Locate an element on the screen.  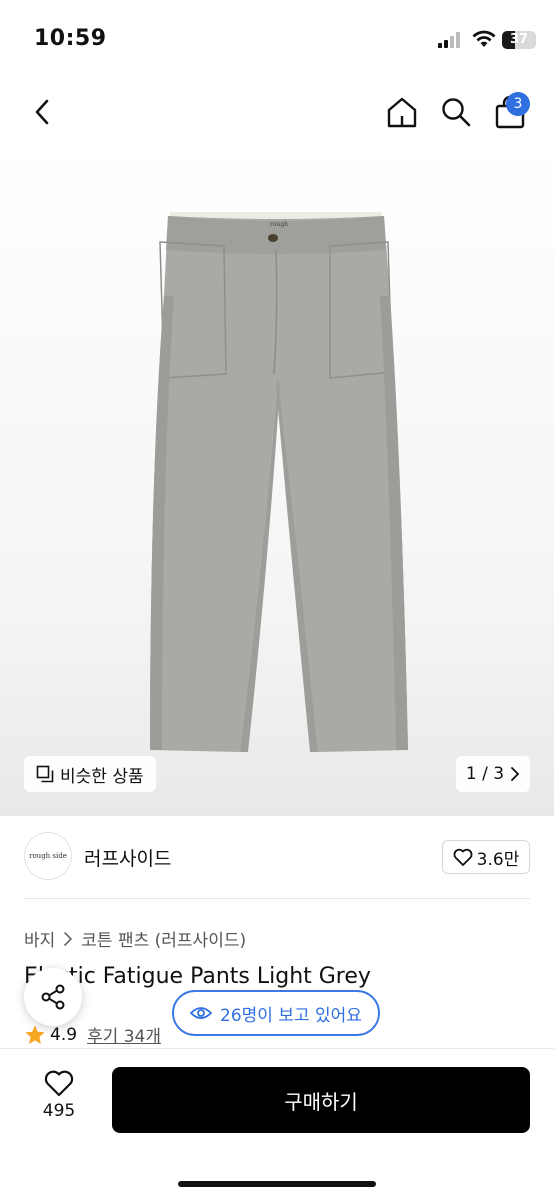
wifi-icon is located at coordinates (484, 38).